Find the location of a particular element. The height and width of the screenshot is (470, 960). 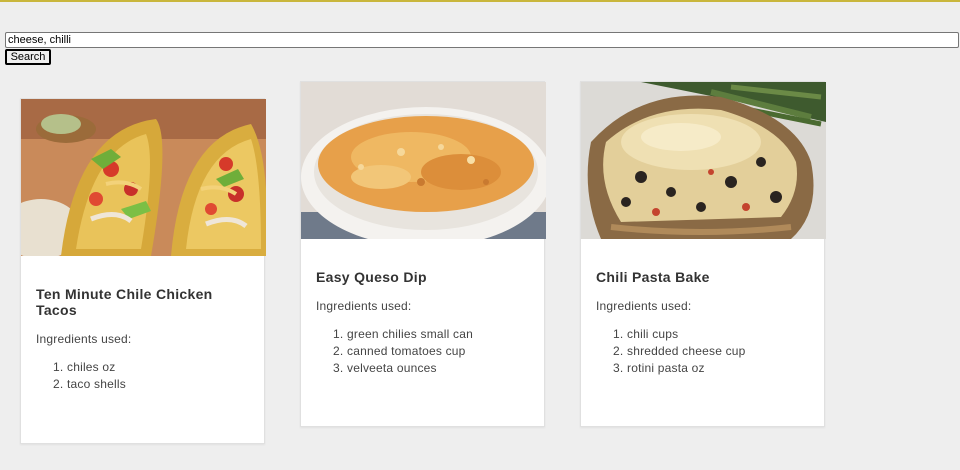

ingredient-item: shredded cheese cup is located at coordinates (718, 351).